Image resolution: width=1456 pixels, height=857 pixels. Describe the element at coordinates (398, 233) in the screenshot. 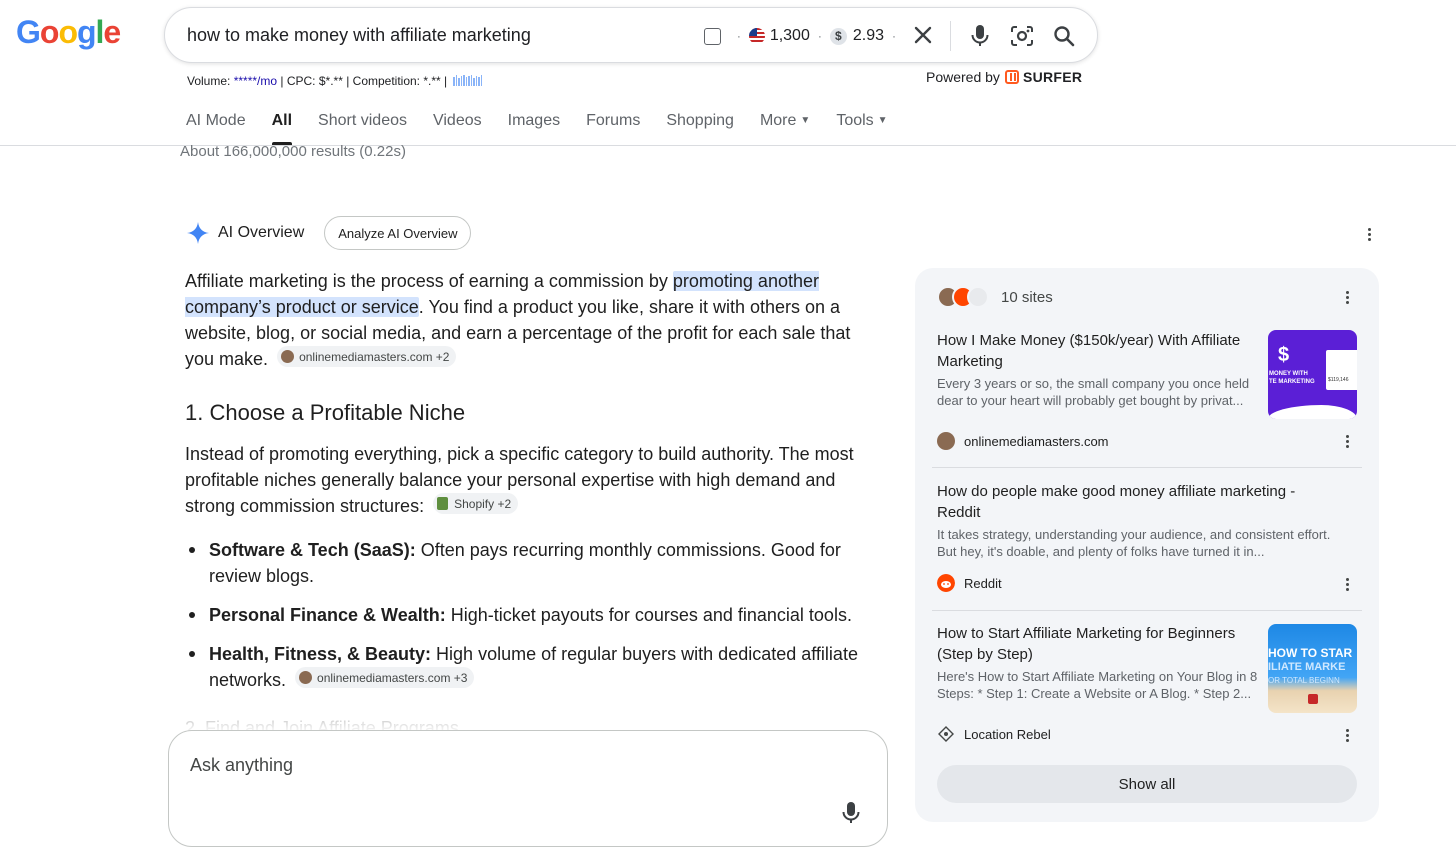

I see `analyze-ai-overview-button: Analyze AI Overview` at that location.